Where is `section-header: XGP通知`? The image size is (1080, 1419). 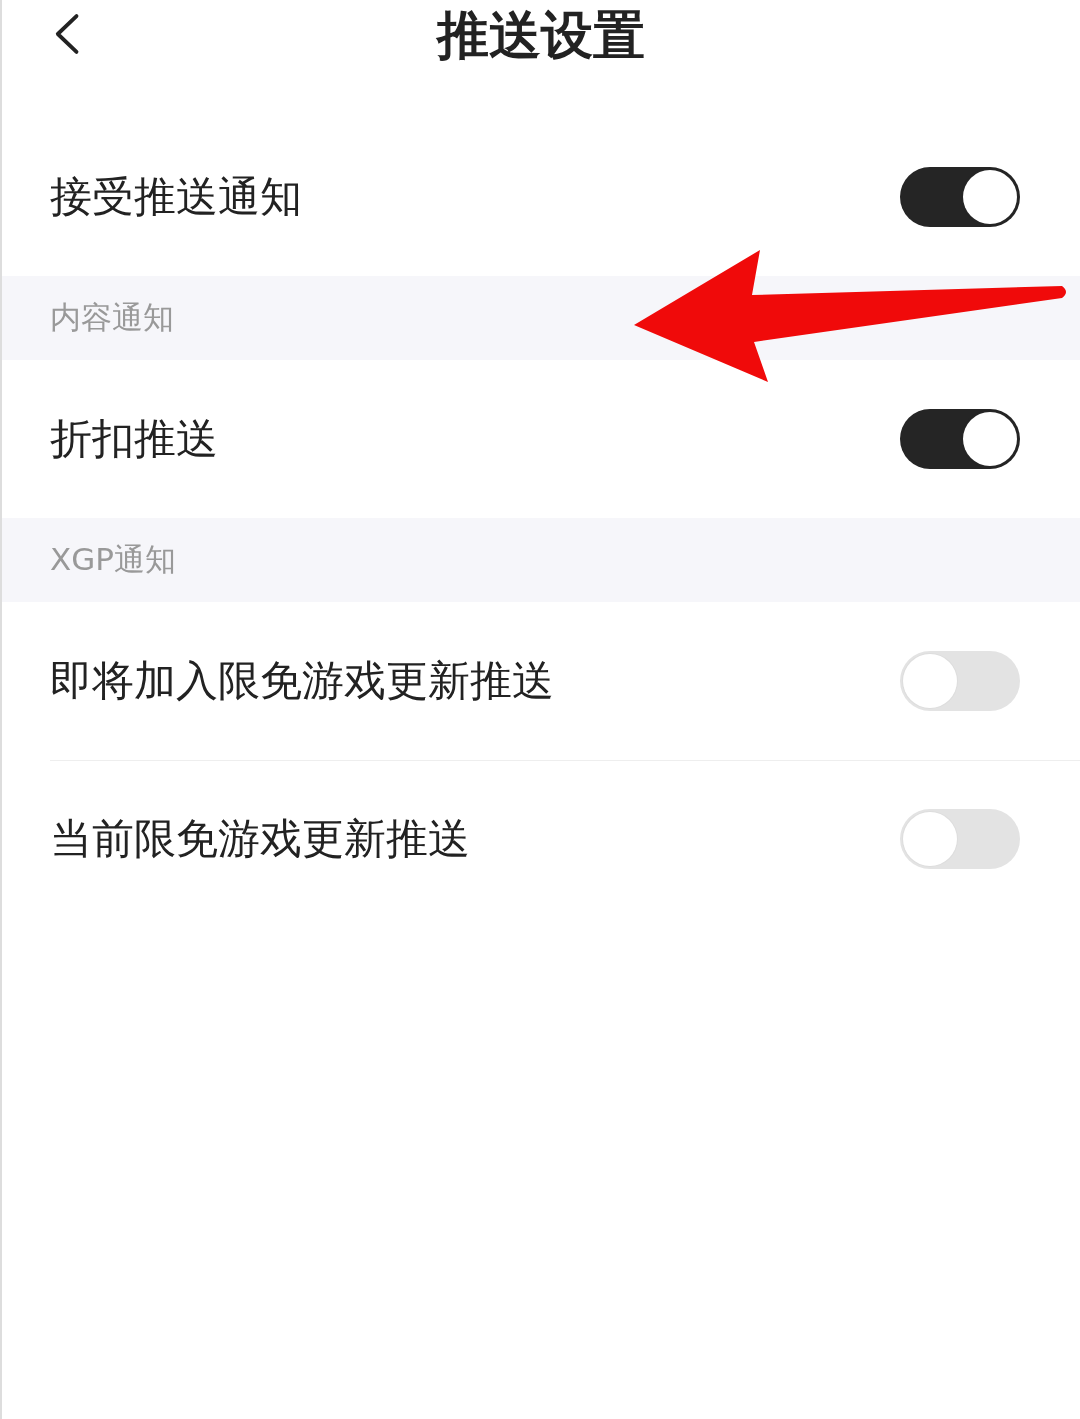 section-header: XGP通知 is located at coordinates (541, 560).